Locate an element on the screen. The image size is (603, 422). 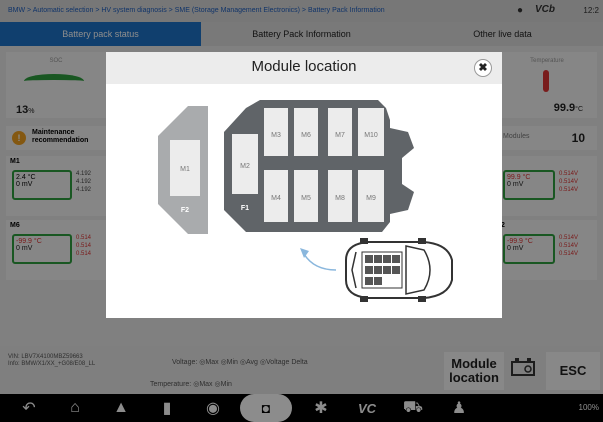
module-m6-label: M6 is located at coordinates (306, 135).